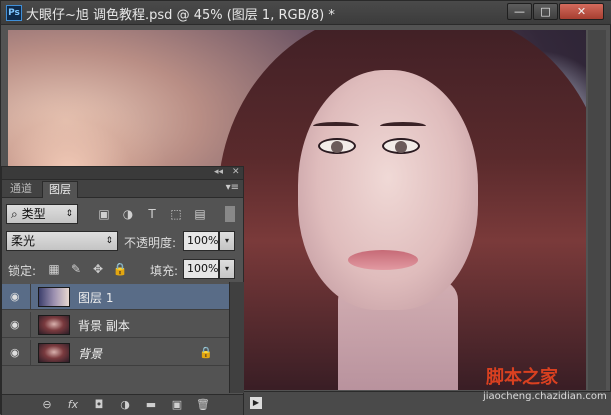 The width and height of the screenshot is (611, 415). Describe the element at coordinates (519, 11) in the screenshot. I see `minimize-button: —` at that location.